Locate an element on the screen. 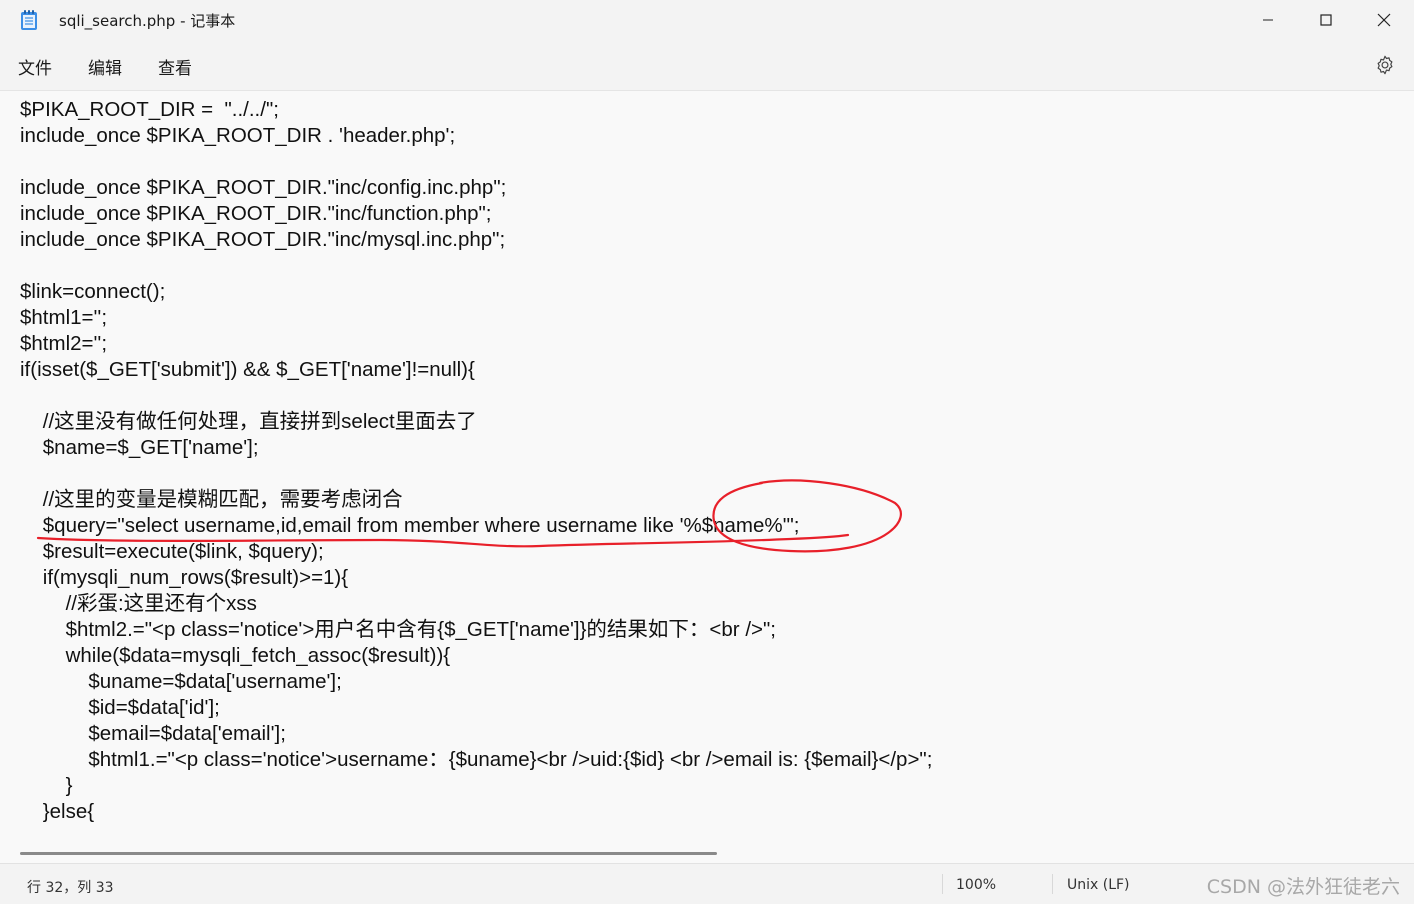 This screenshot has height=904, width=1414. notepad-icon is located at coordinates (29, 20).